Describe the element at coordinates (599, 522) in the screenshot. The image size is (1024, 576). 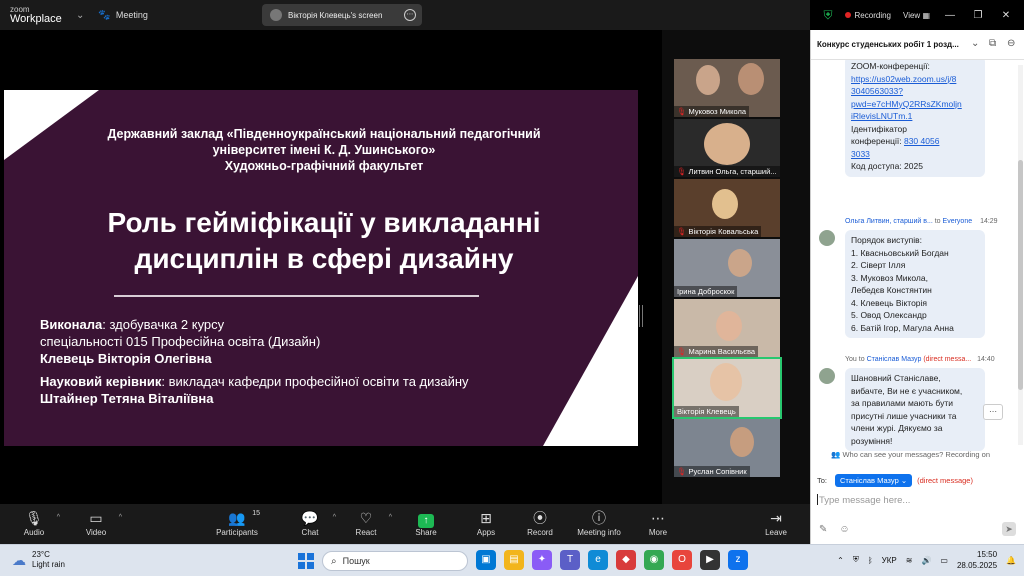
I see `meeting-info-button: ⓘ Meeting info` at that location.